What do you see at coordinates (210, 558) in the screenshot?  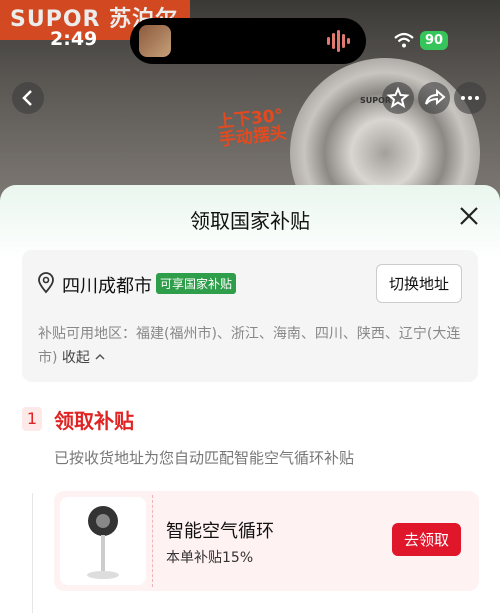 I see `coupon-subsidy: 本单补贴15%` at bounding box center [210, 558].